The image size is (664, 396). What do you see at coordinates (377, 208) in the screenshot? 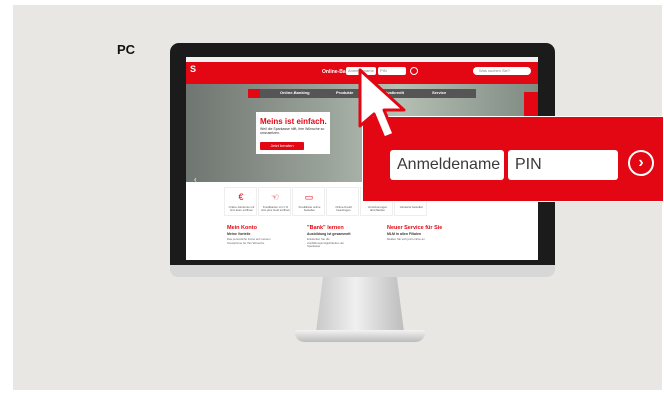
I see `tile-label: Versicherungen abschließen` at bounding box center [377, 208].